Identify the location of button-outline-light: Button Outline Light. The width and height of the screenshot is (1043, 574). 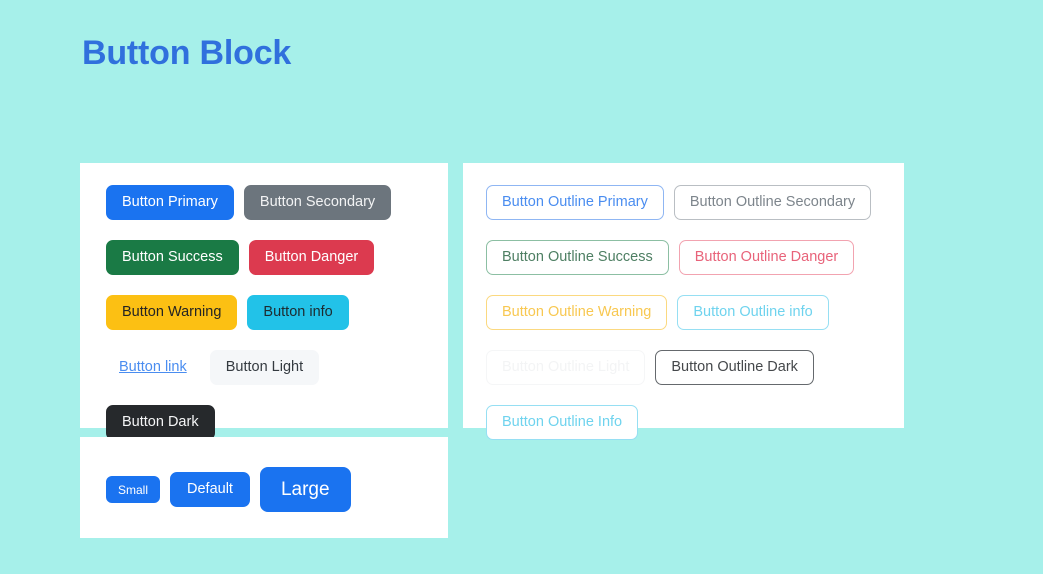
(566, 367).